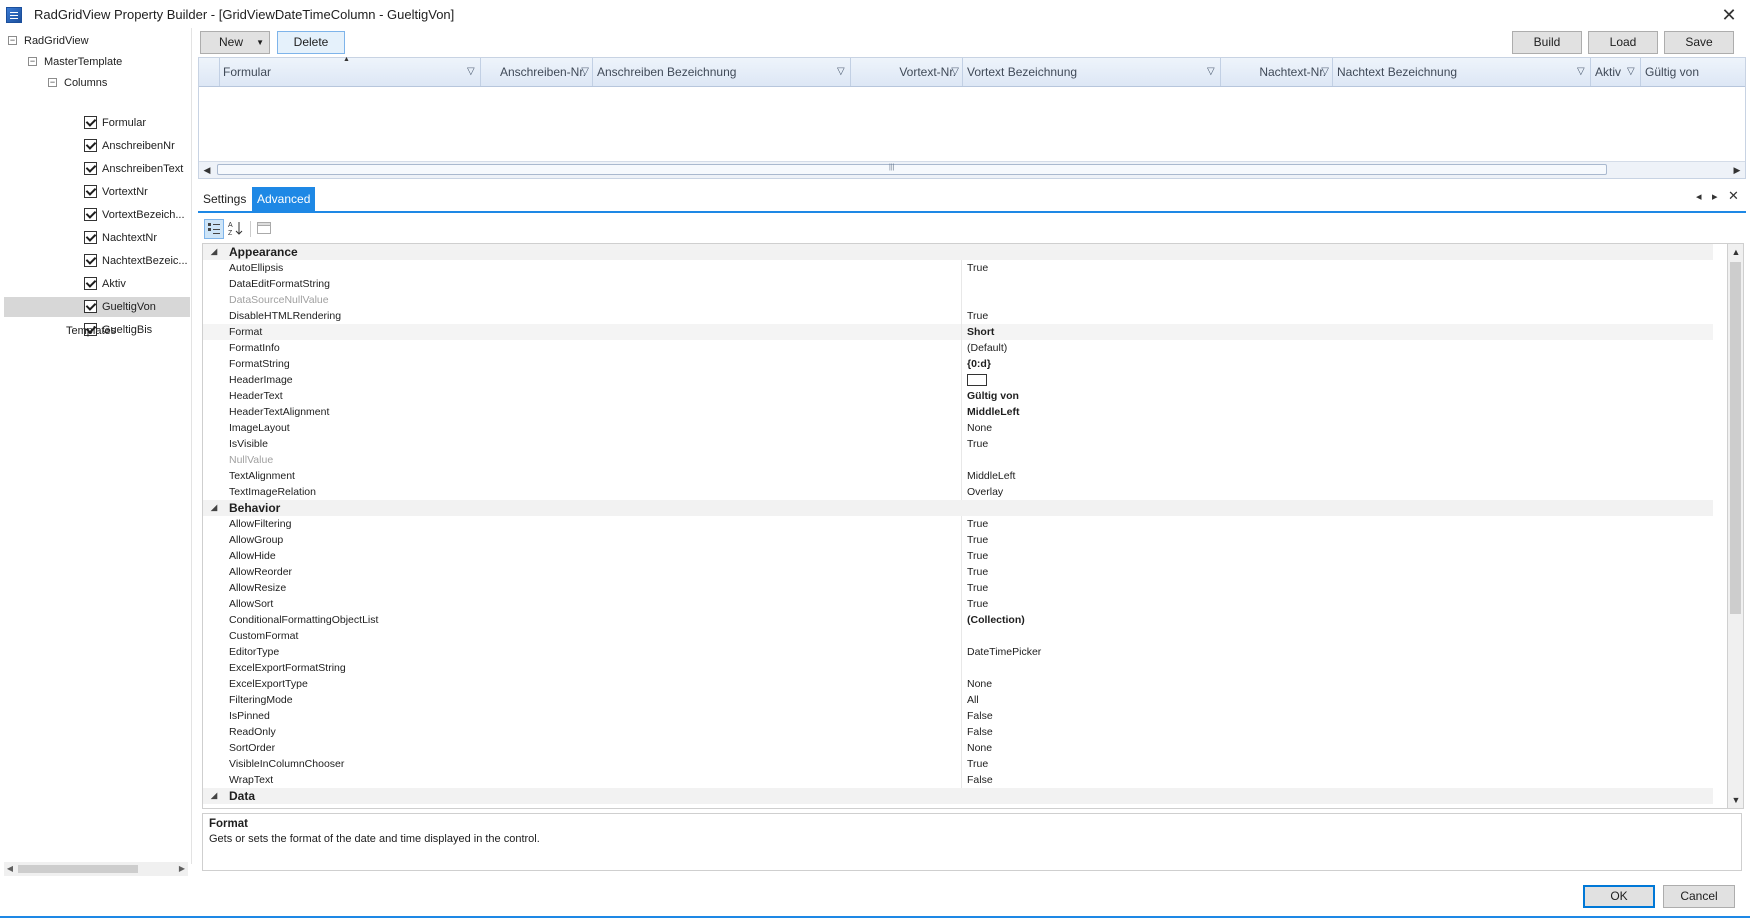 The width and height of the screenshot is (1750, 920). What do you see at coordinates (958, 252) in the screenshot?
I see `property-category: ◢ Appearance` at bounding box center [958, 252].